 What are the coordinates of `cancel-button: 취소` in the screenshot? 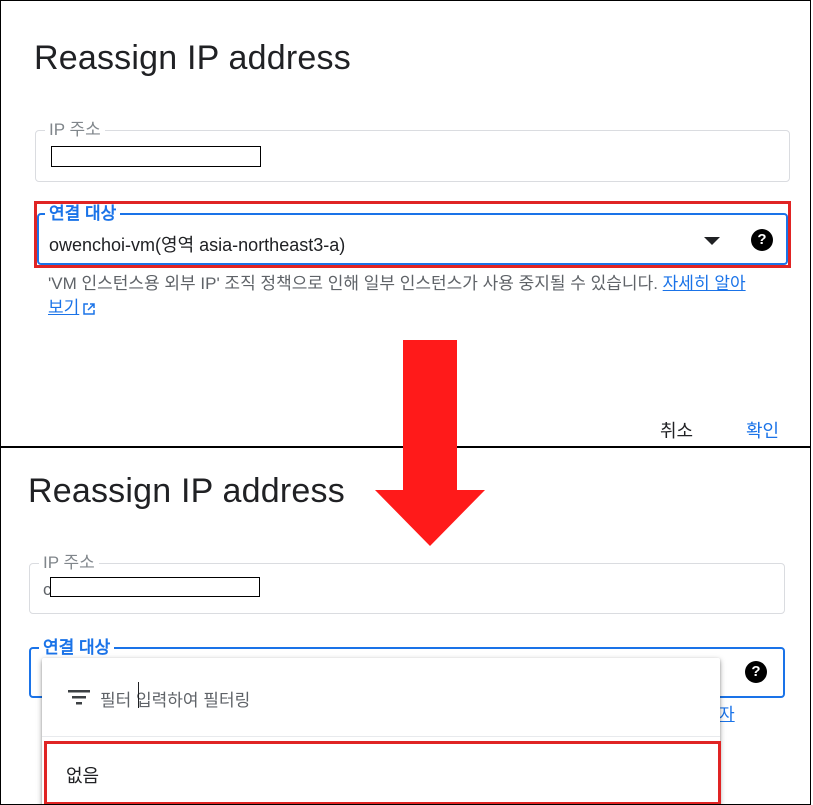 It's located at (676, 430).